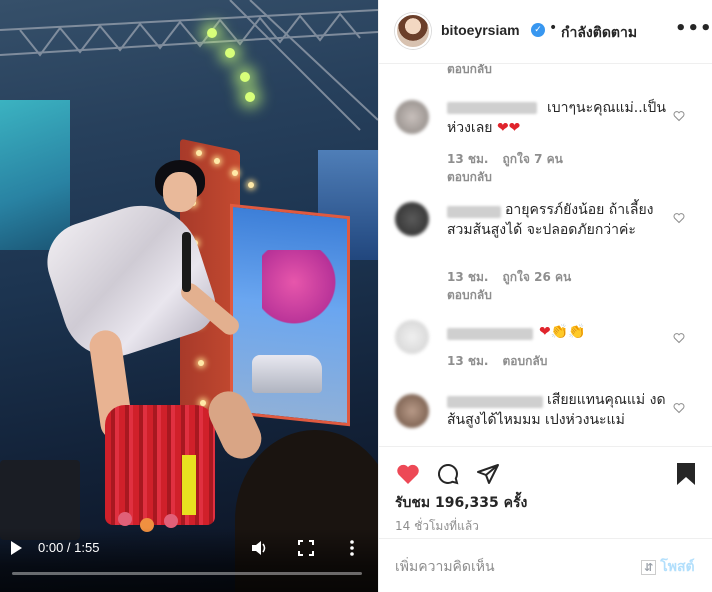  Describe the element at coordinates (225, 55) in the screenshot. I see `stage-lights` at that location.